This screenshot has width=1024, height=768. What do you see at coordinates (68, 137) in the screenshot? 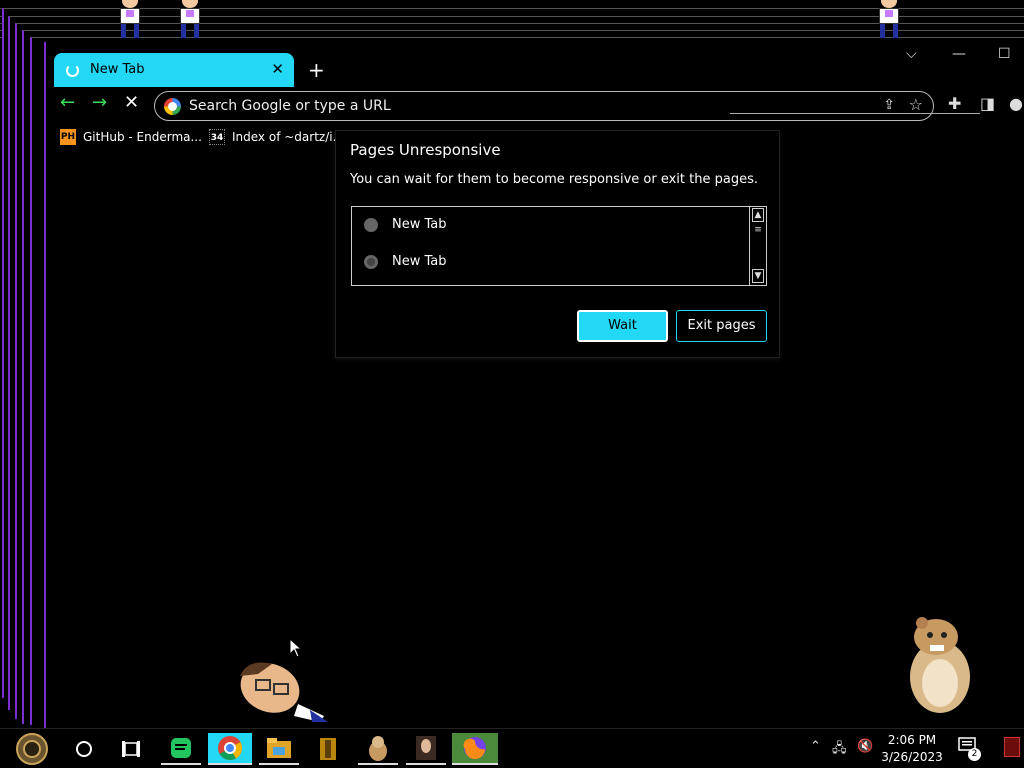
I see `ph-favicon-icon: PH` at bounding box center [68, 137].